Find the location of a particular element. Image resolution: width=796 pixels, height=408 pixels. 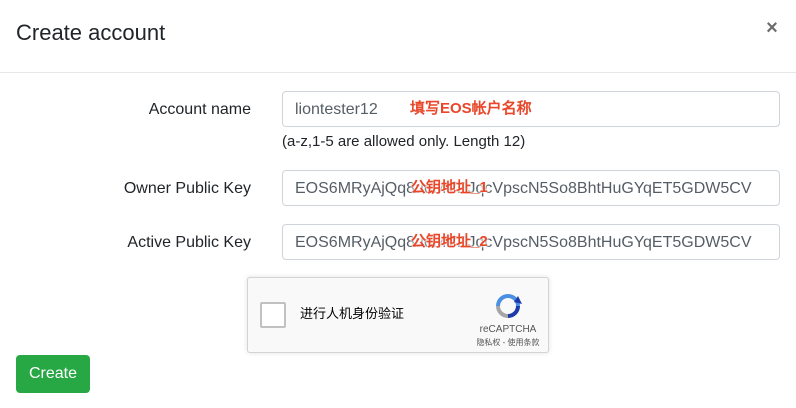

account-name-label: Account name is located at coordinates (199, 109).